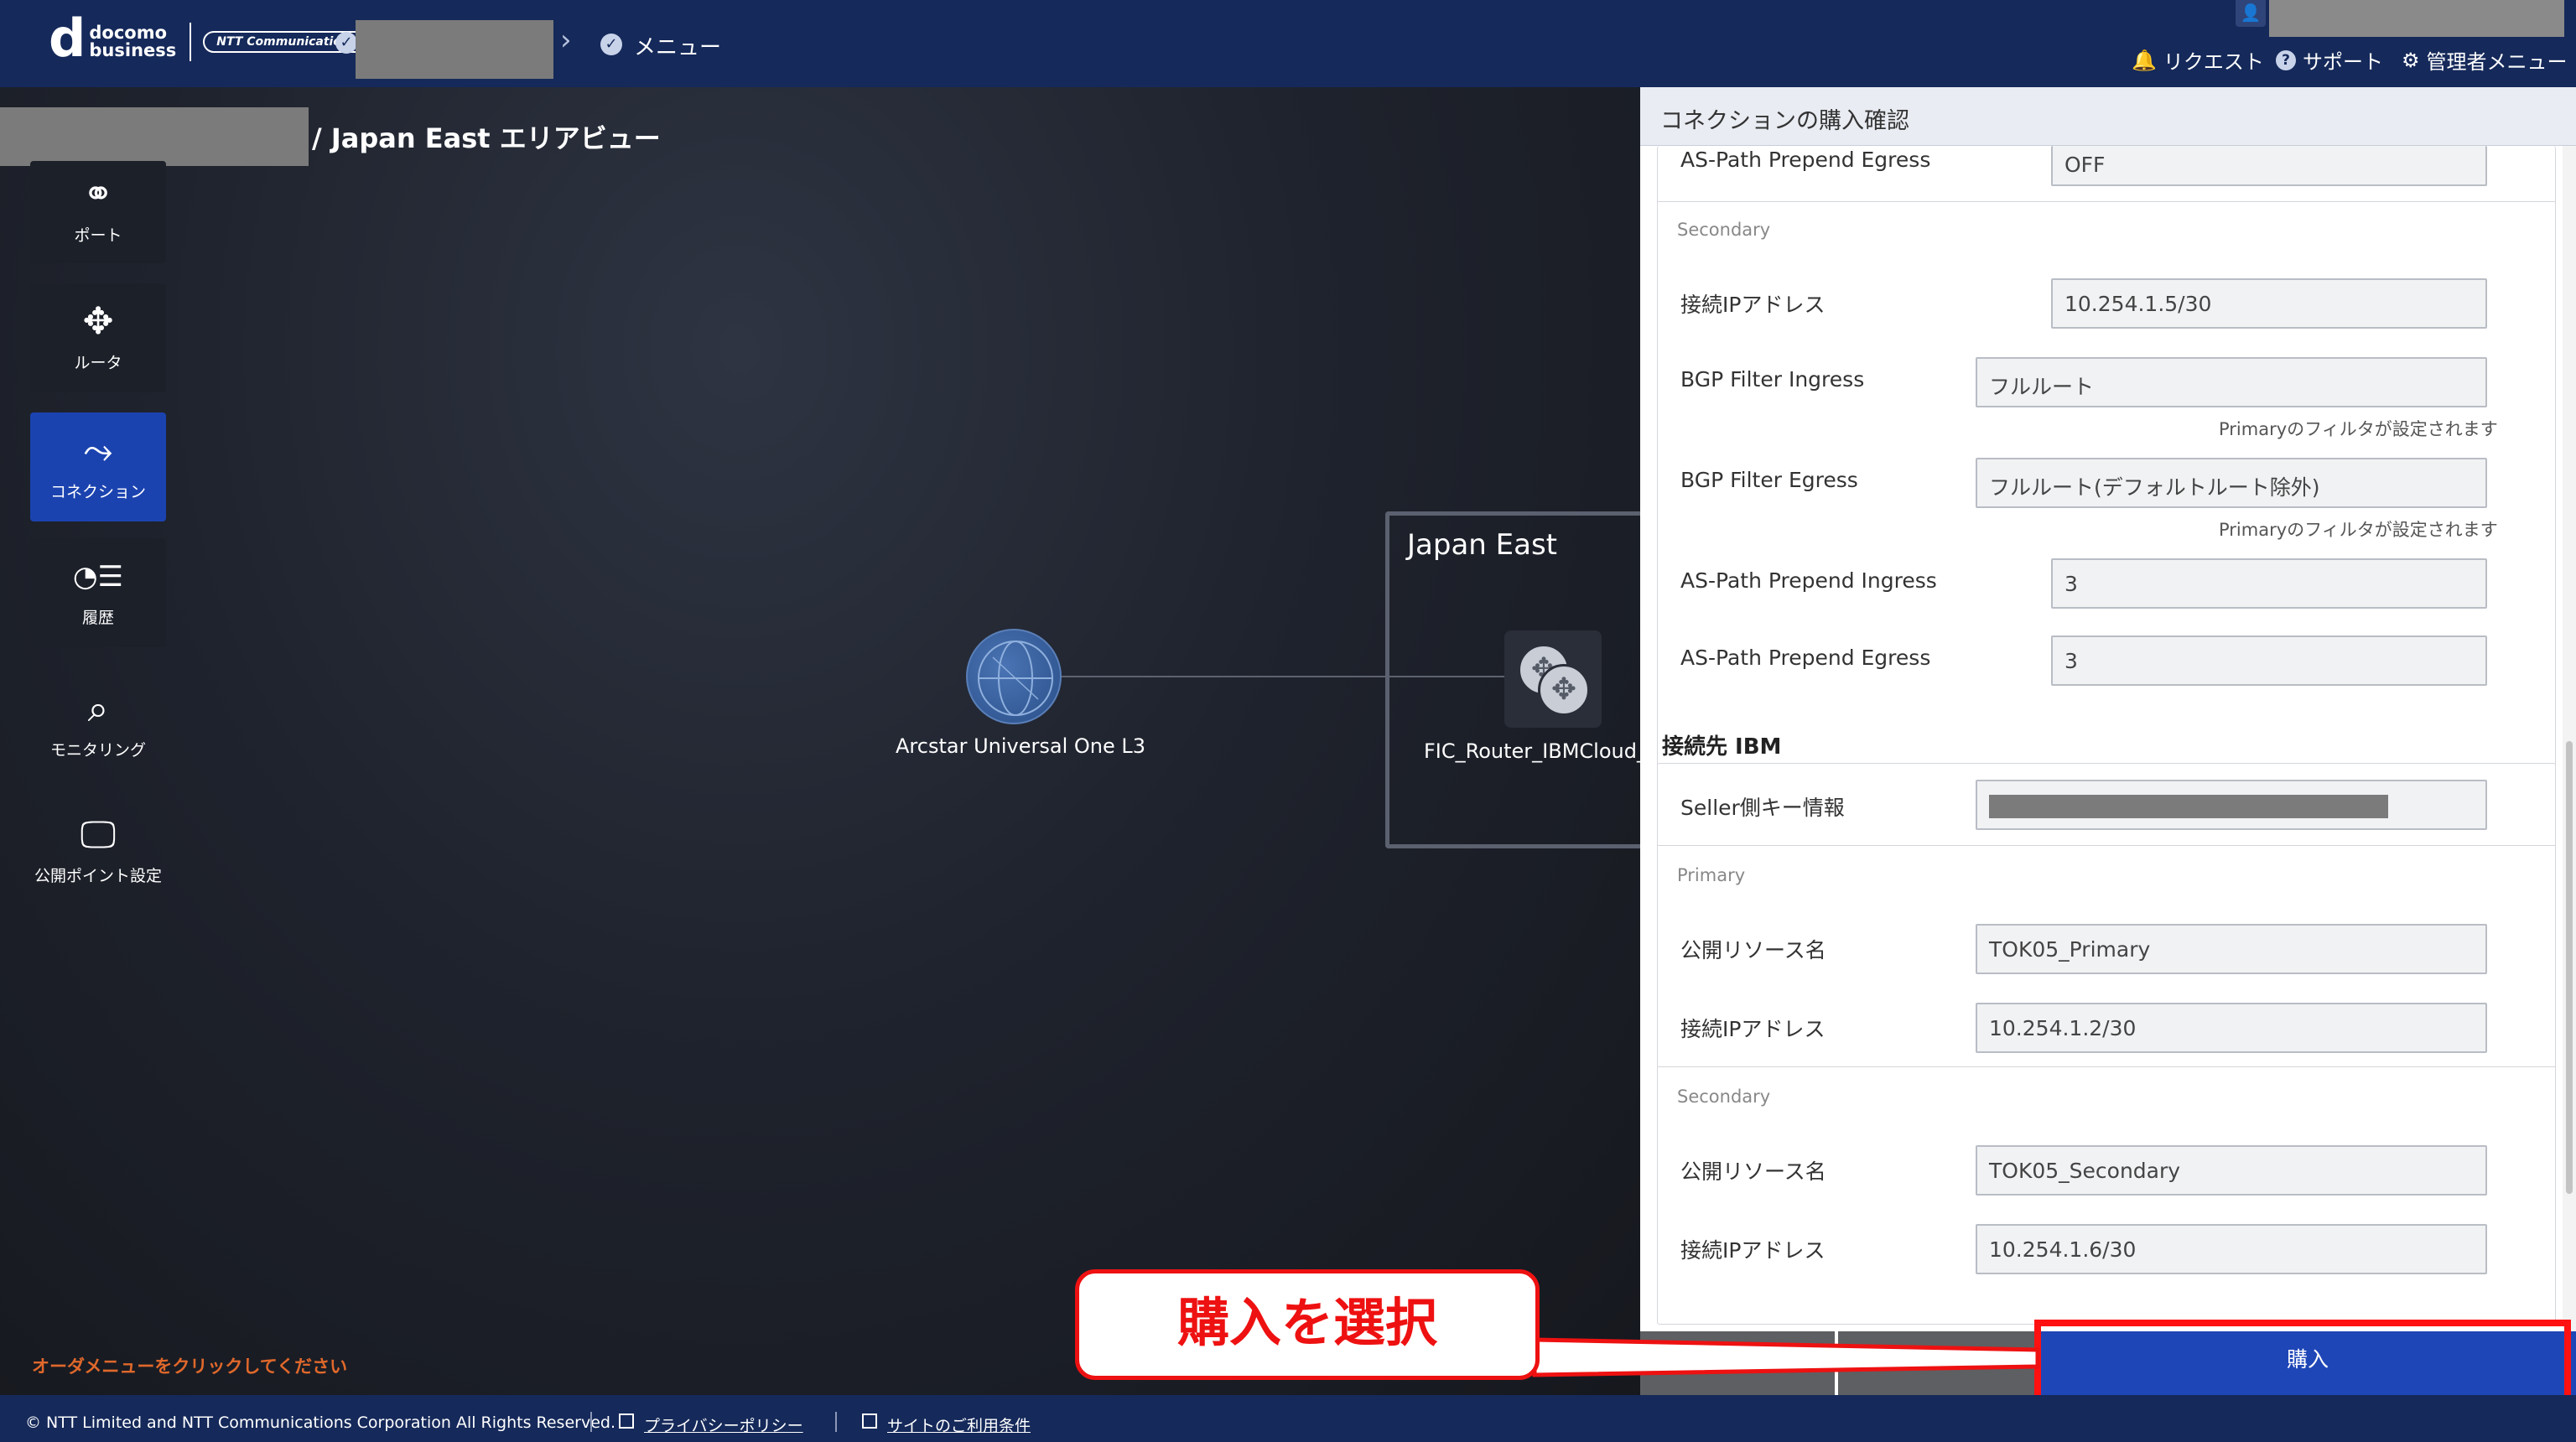 The width and height of the screenshot is (2576, 1442). What do you see at coordinates (1711, 875) in the screenshot?
I see `primary-subheading: Primary` at bounding box center [1711, 875].